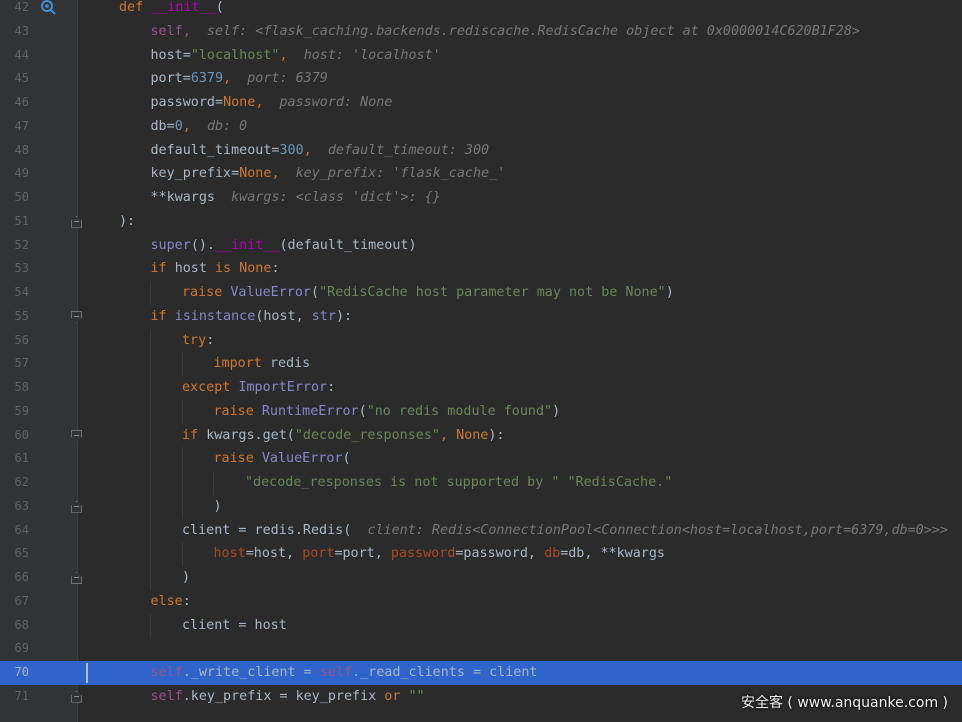 The width and height of the screenshot is (962, 722). Describe the element at coordinates (481, 198) in the screenshot. I see `code-line: 50 **kwargs kwargs: <class 'dict'>: {}` at that location.